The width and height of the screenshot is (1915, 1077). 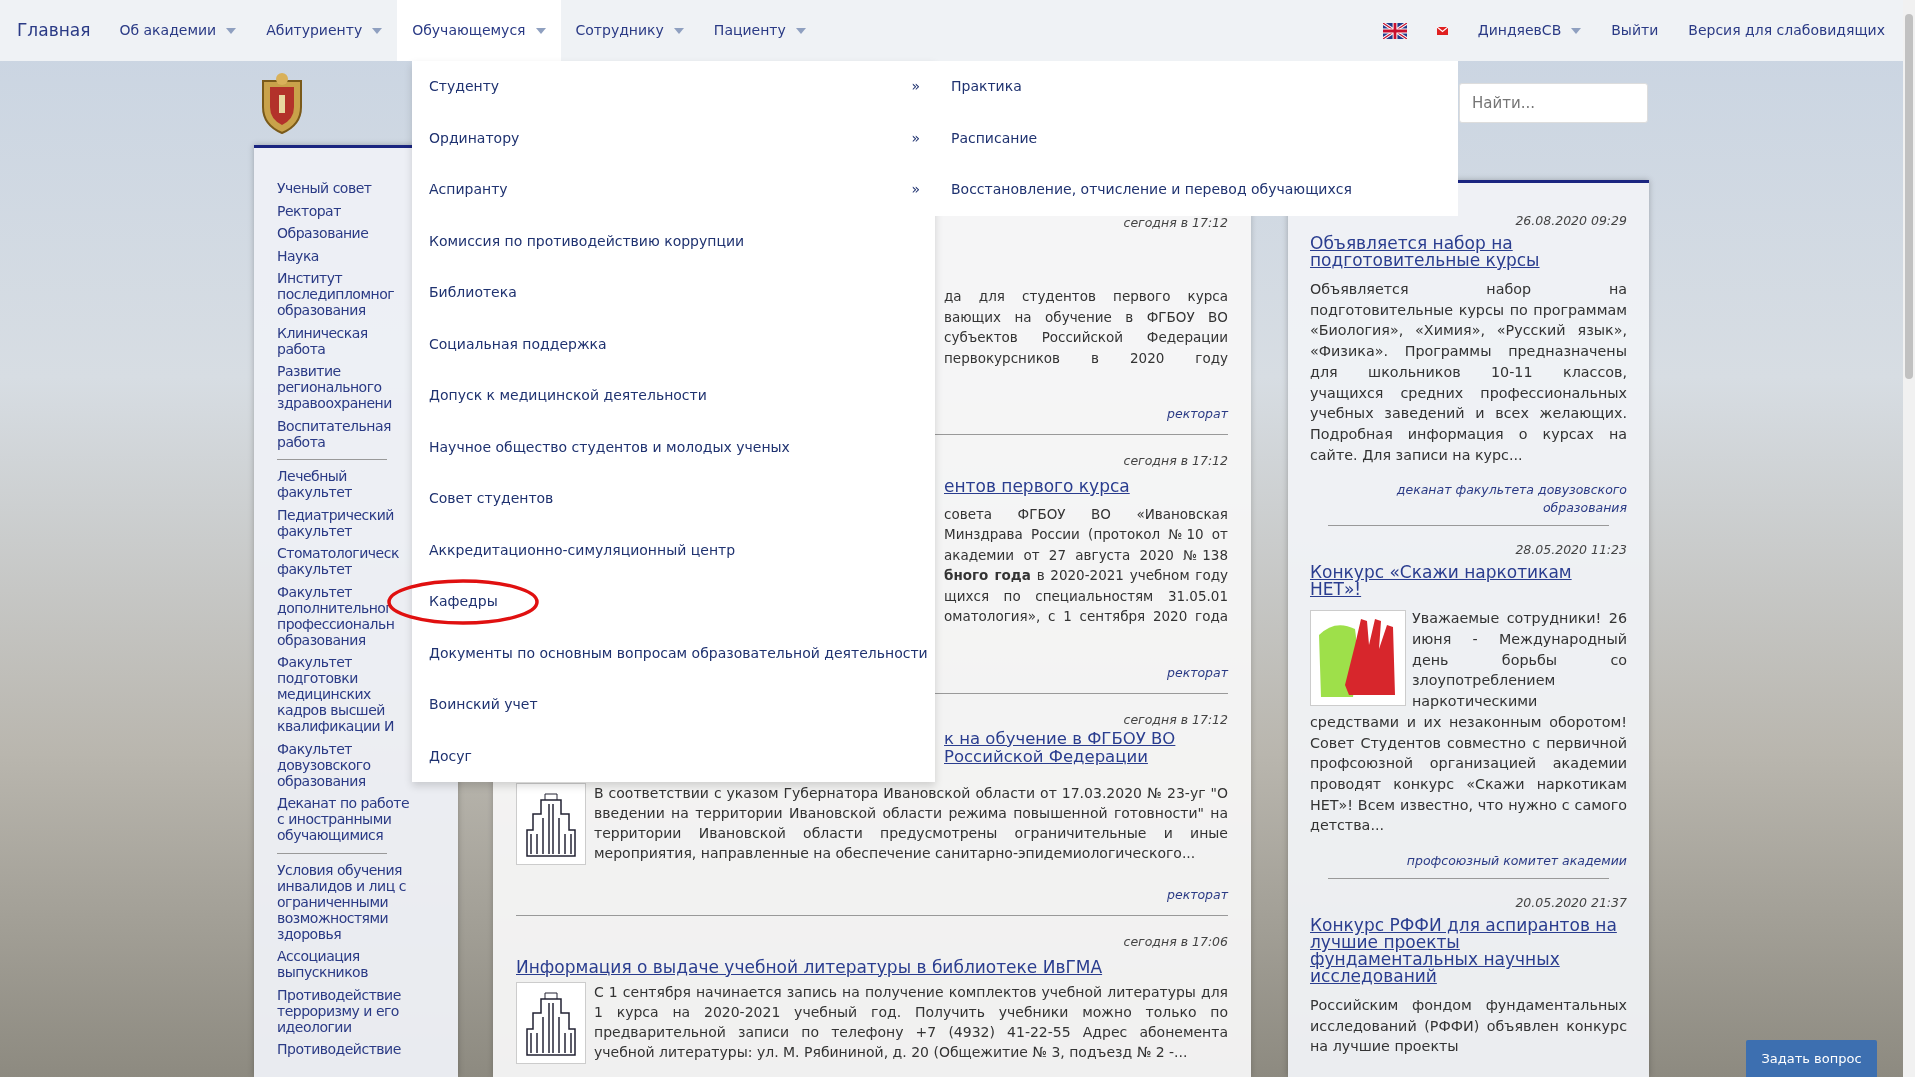 I want to click on submenu-item: Восстановление, отчисление и перевод обучающихся, so click(x=1196, y=190).